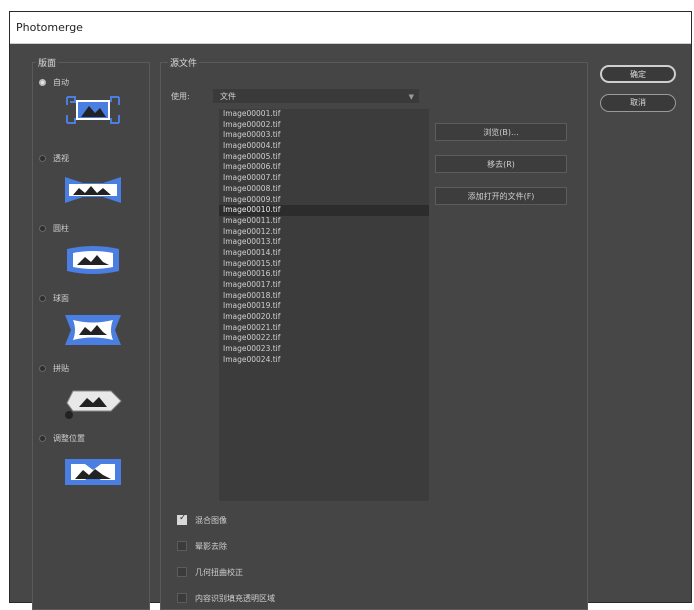 This screenshot has height=610, width=694. I want to click on perspective-layout-icon, so click(93, 190).